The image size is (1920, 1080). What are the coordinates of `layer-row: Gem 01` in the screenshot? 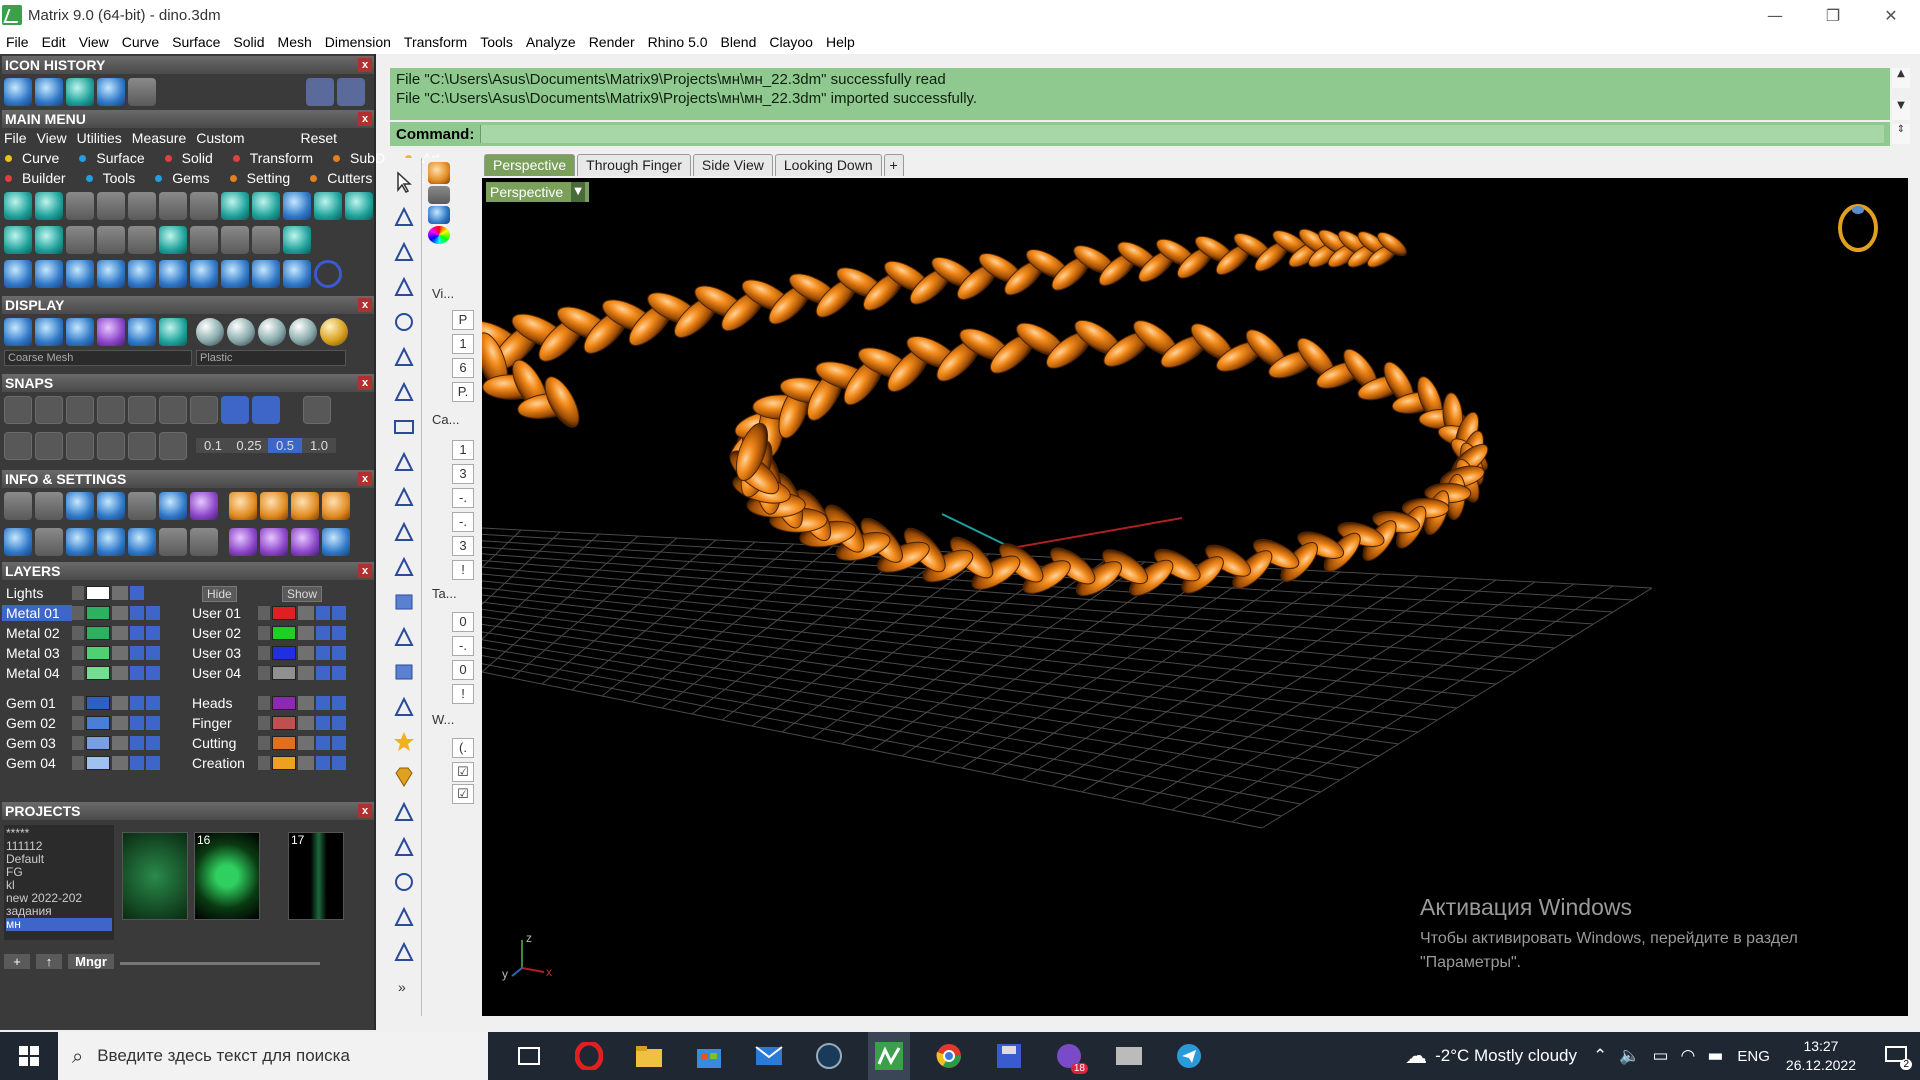 It's located at (82, 703).